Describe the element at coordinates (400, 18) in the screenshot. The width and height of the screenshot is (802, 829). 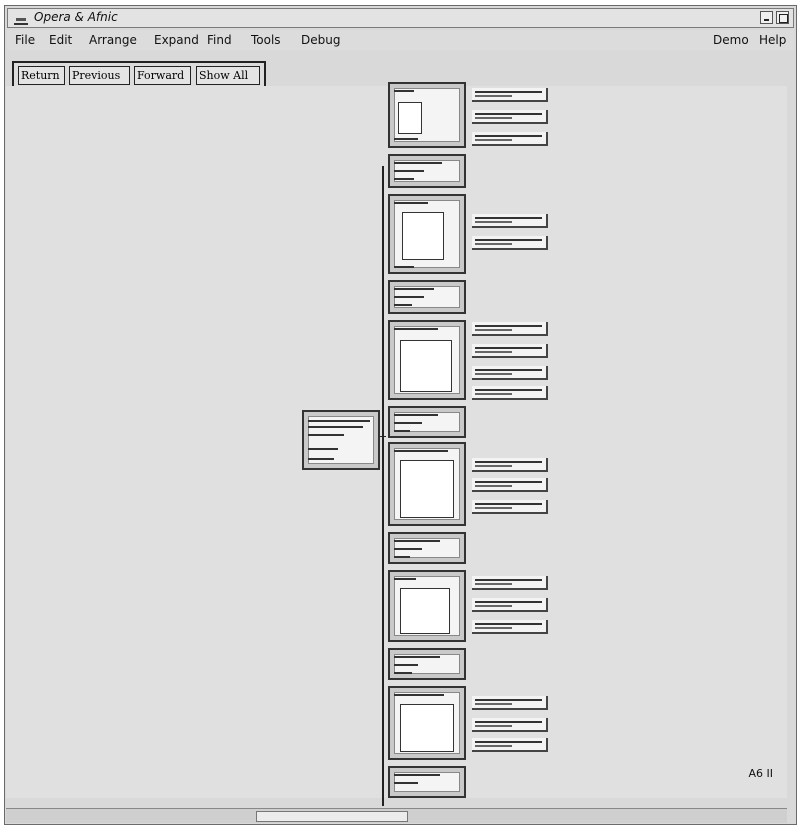
I see `title-bar: Opera & Afnic` at that location.